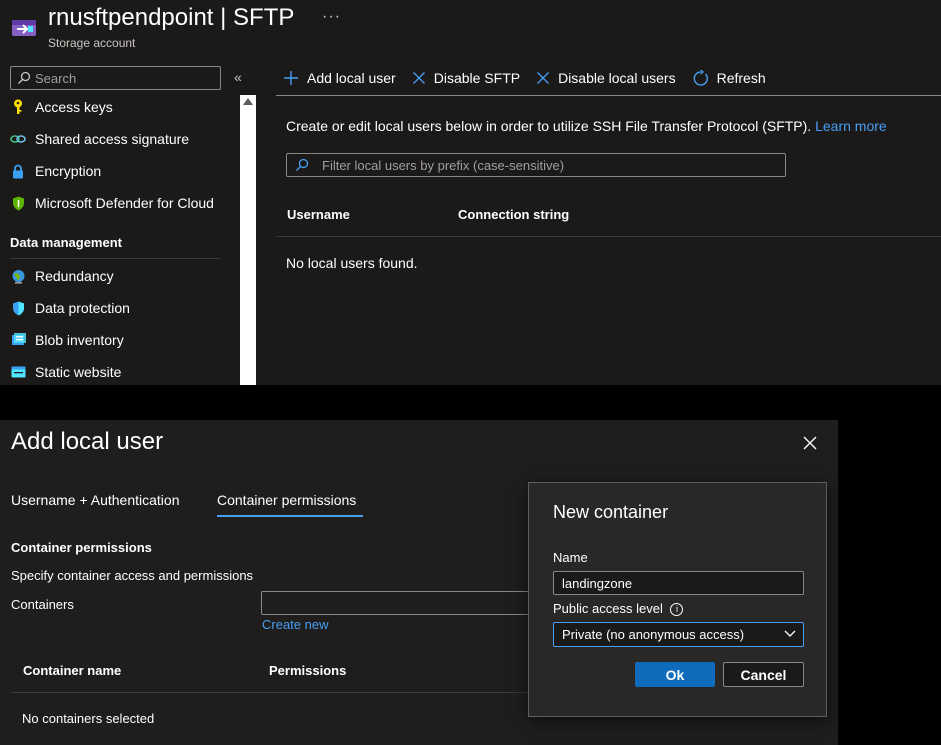  I want to click on empty-containers-message: No containers selected, so click(88, 718).